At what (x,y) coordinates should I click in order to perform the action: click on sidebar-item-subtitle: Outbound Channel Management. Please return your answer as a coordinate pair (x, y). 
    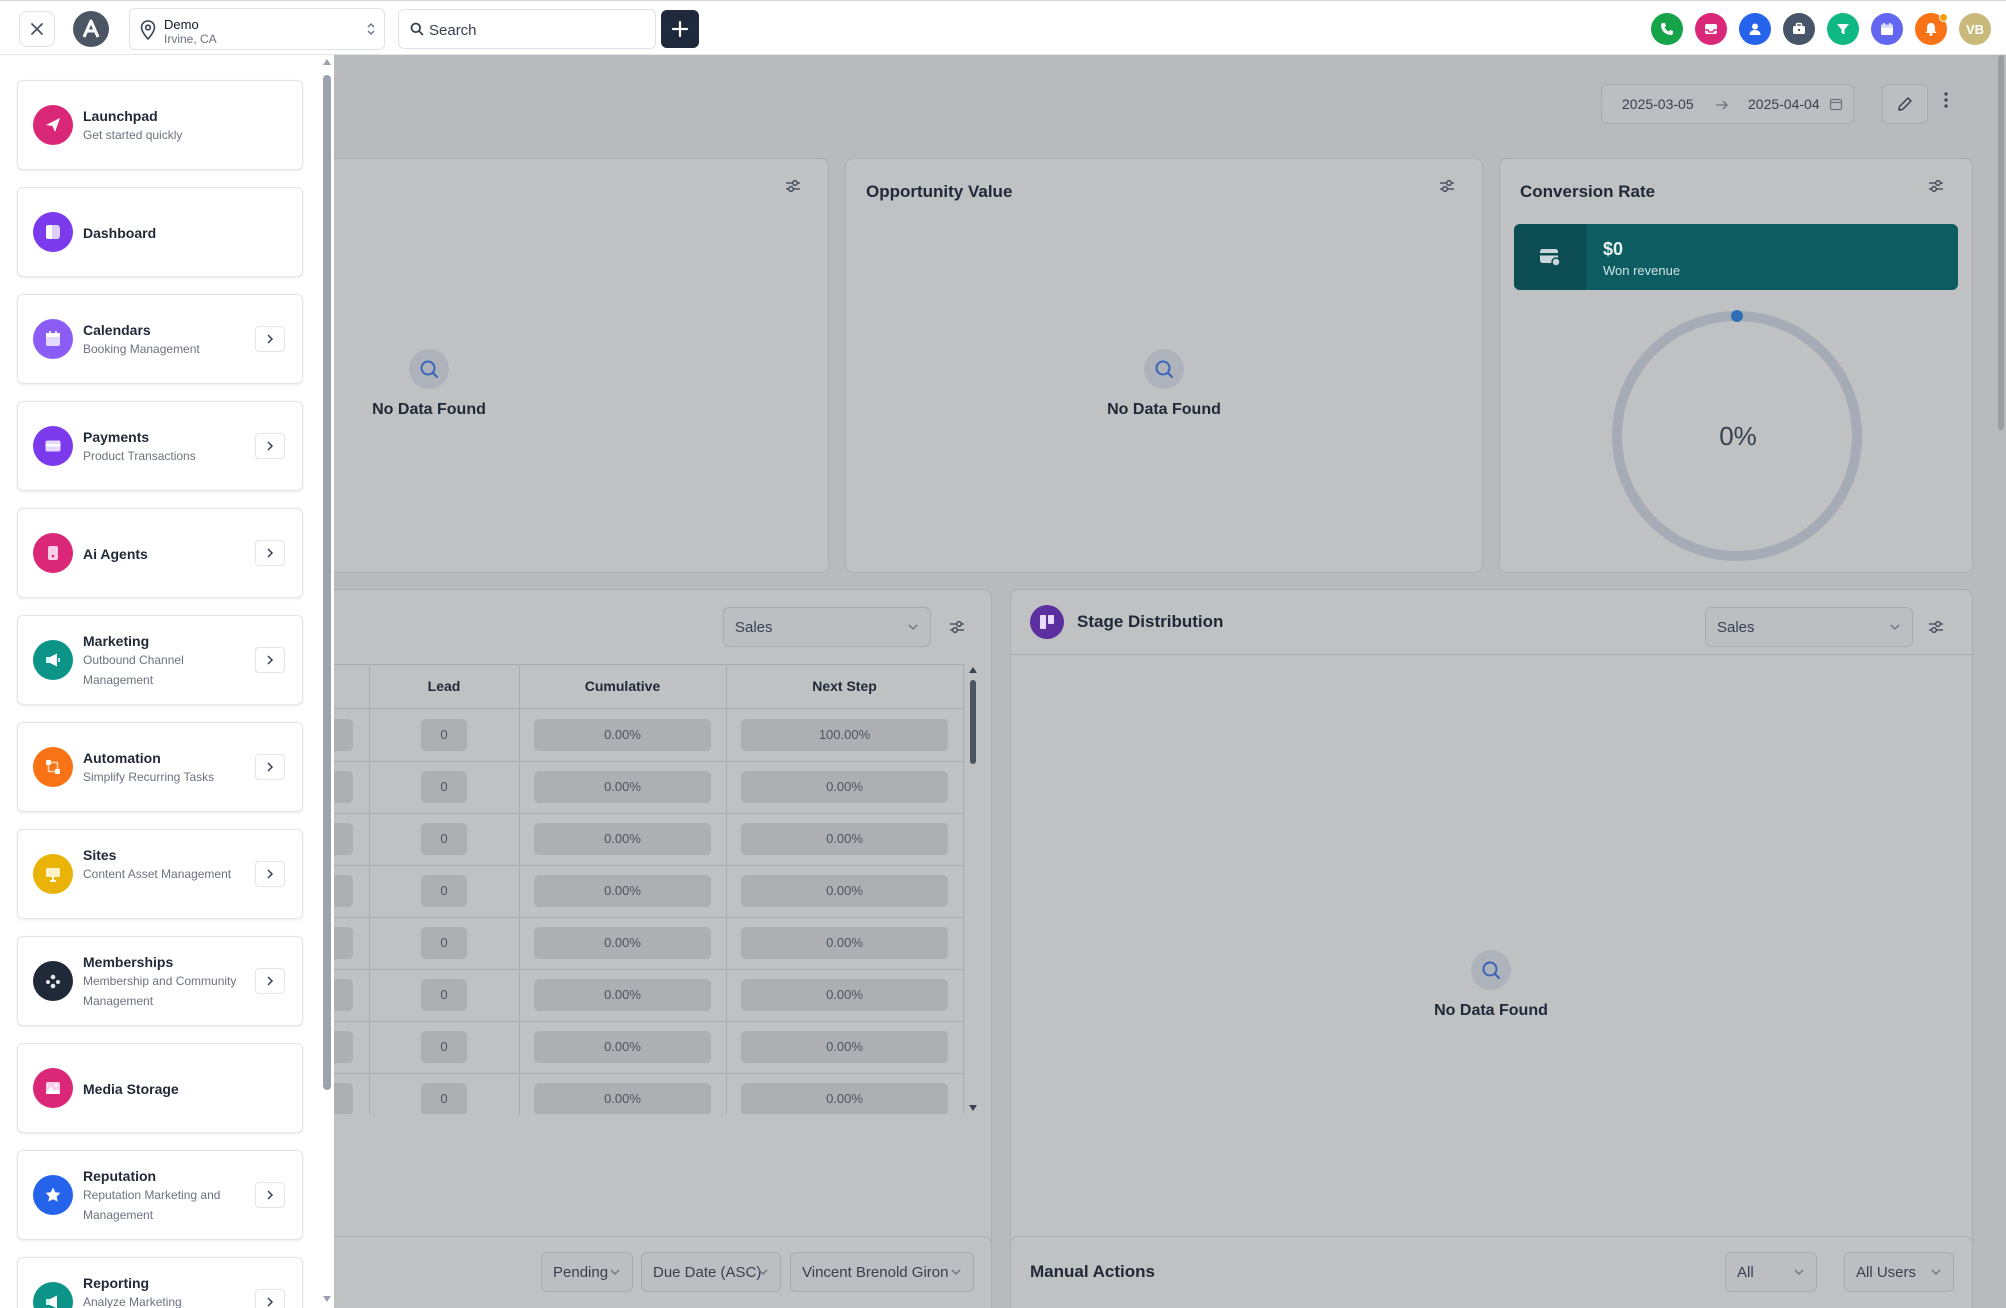
    Looking at the image, I should click on (133, 670).